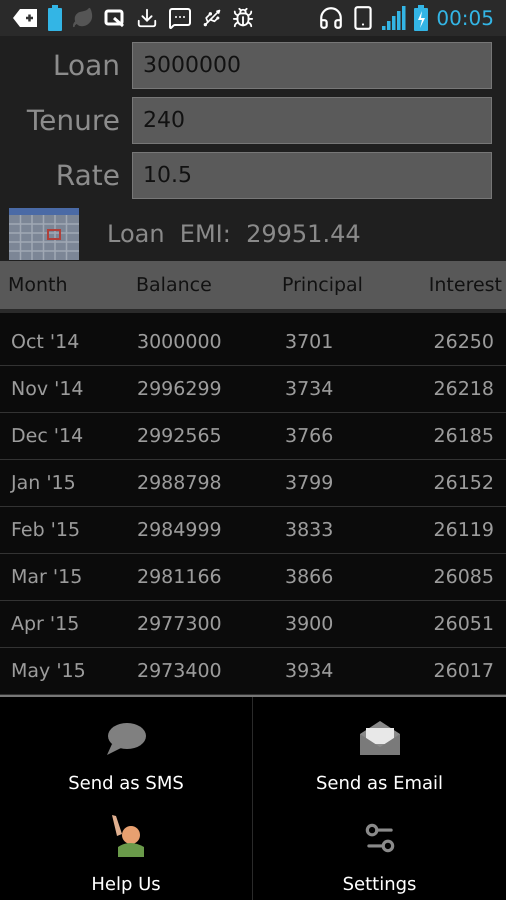  Describe the element at coordinates (243, 18) in the screenshot. I see `bug-icon` at that location.